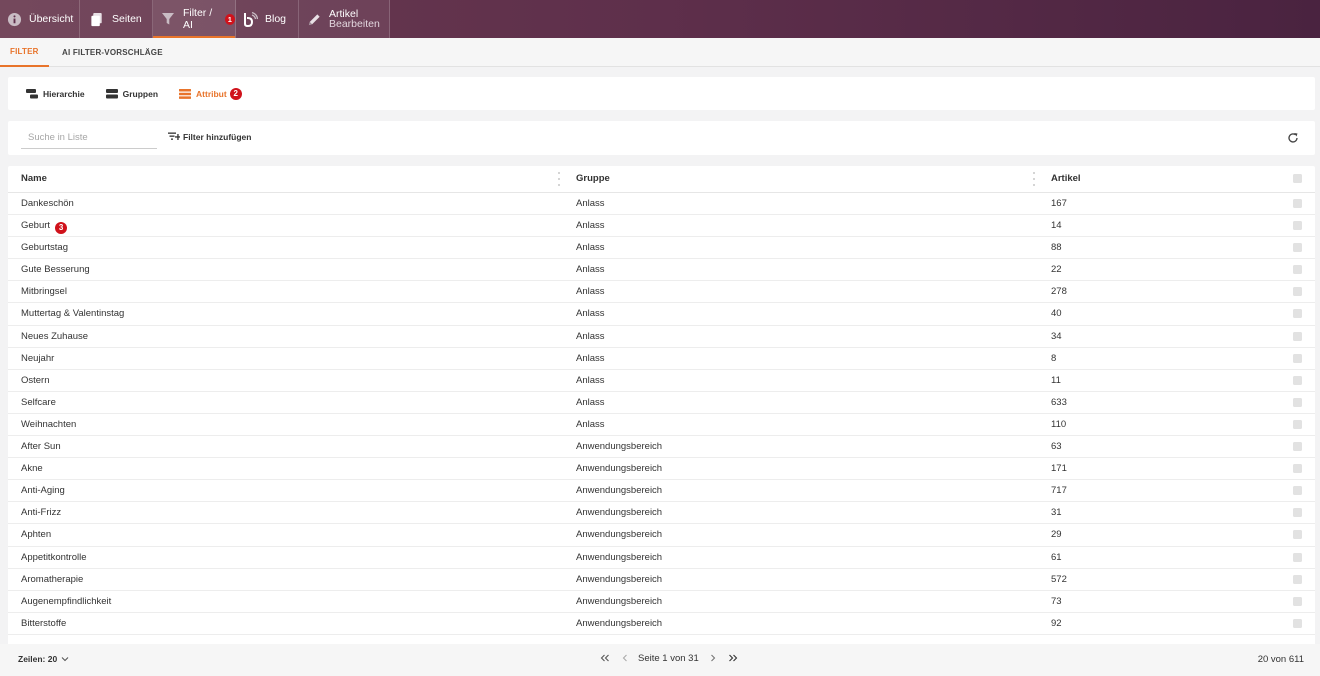  Describe the element at coordinates (32, 93) in the screenshot. I see `hierarchy-icon` at that location.